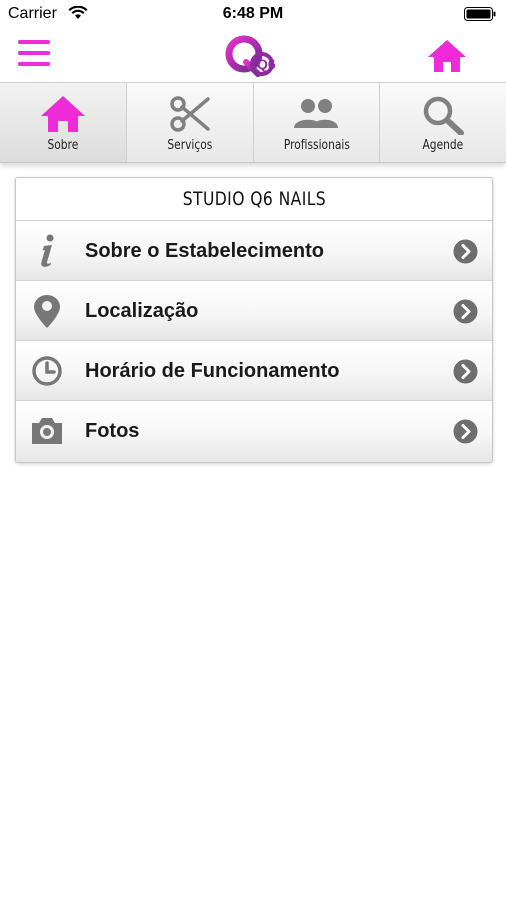 This screenshot has height=900, width=506. I want to click on tab-sobre: Sobre, so click(63, 122).